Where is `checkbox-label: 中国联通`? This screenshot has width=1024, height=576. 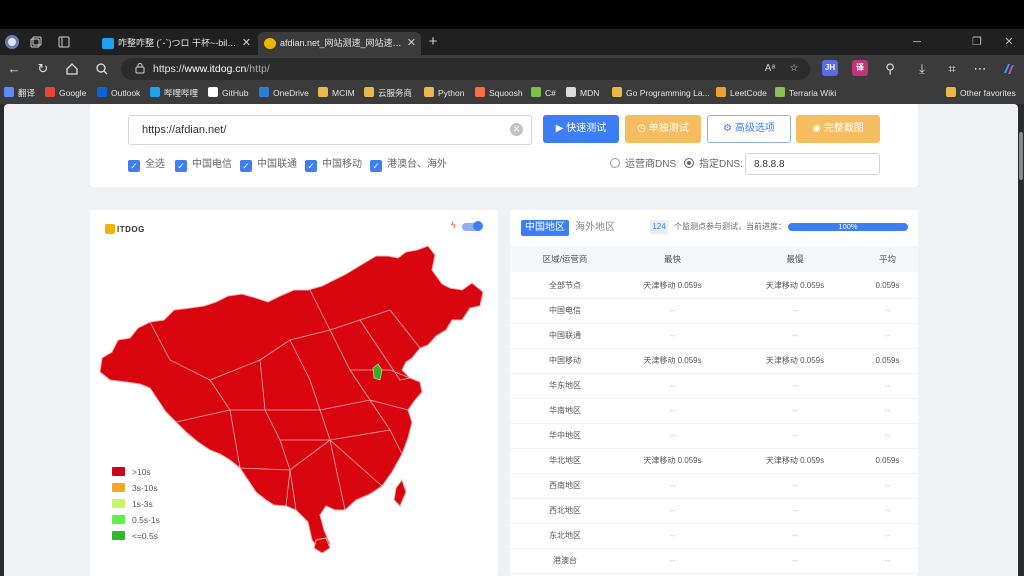
checkbox-label: 中国联通 is located at coordinates (277, 164).